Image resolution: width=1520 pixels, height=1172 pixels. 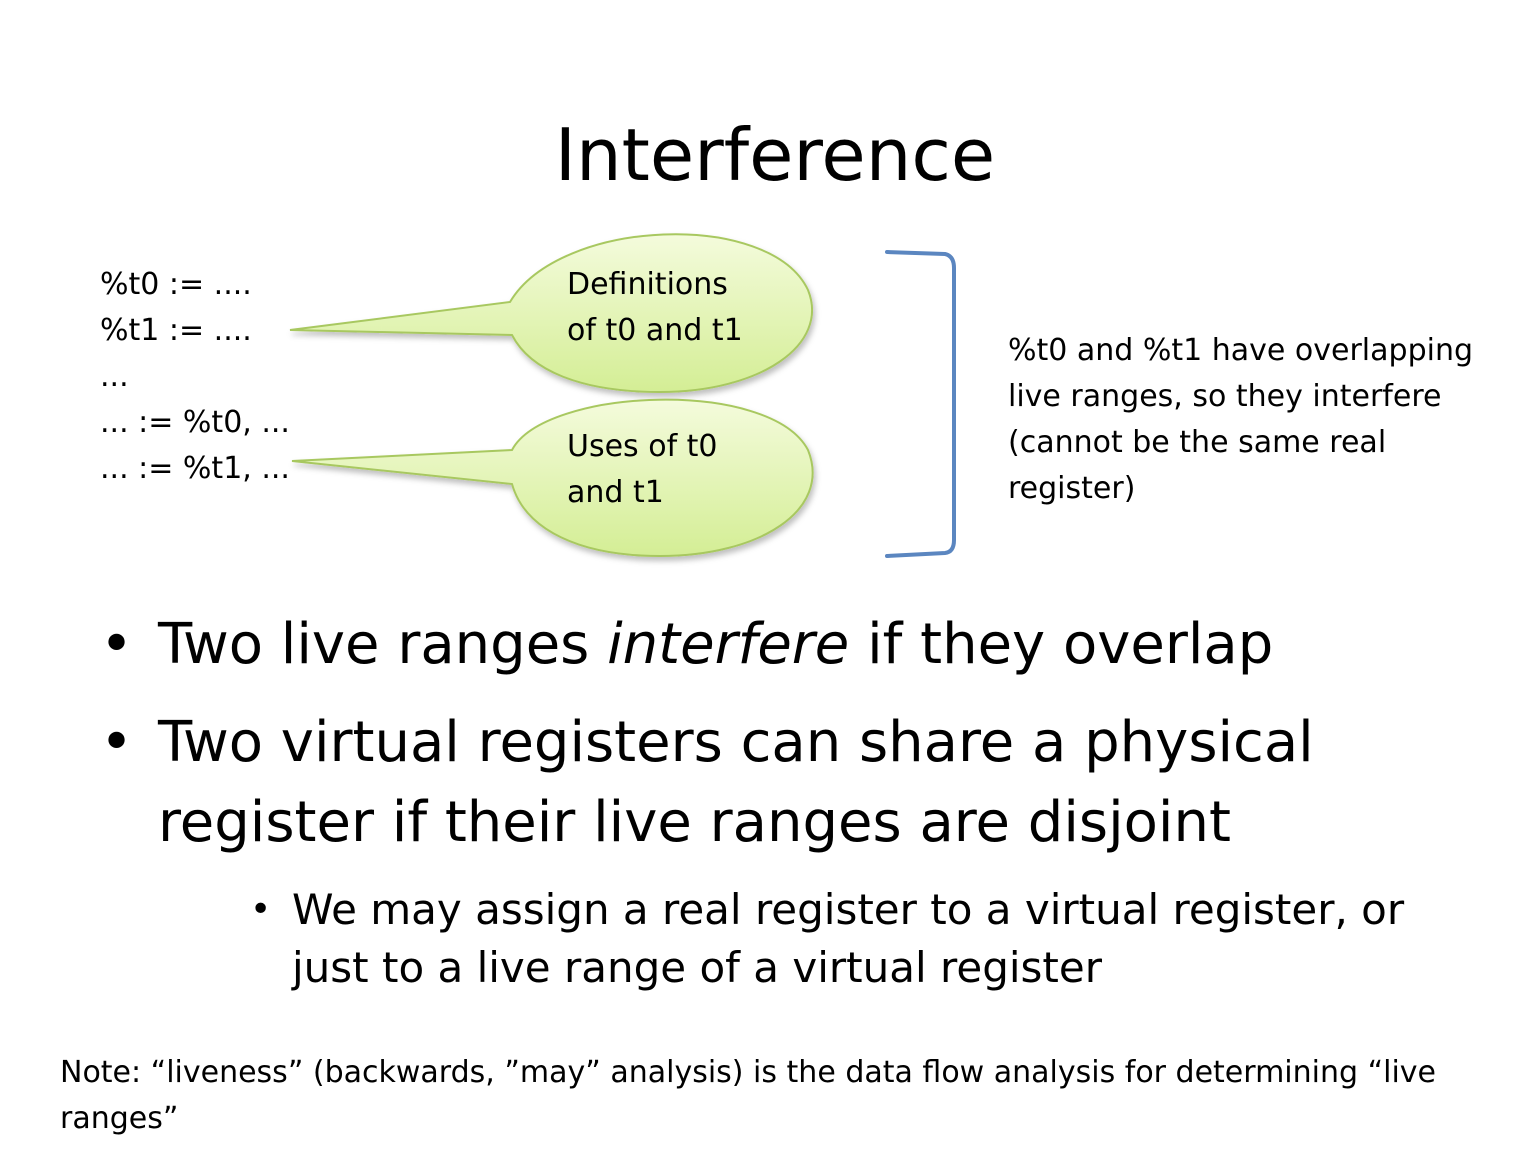 I want to click on callout-uses-bubble, so click(x=552, y=478).